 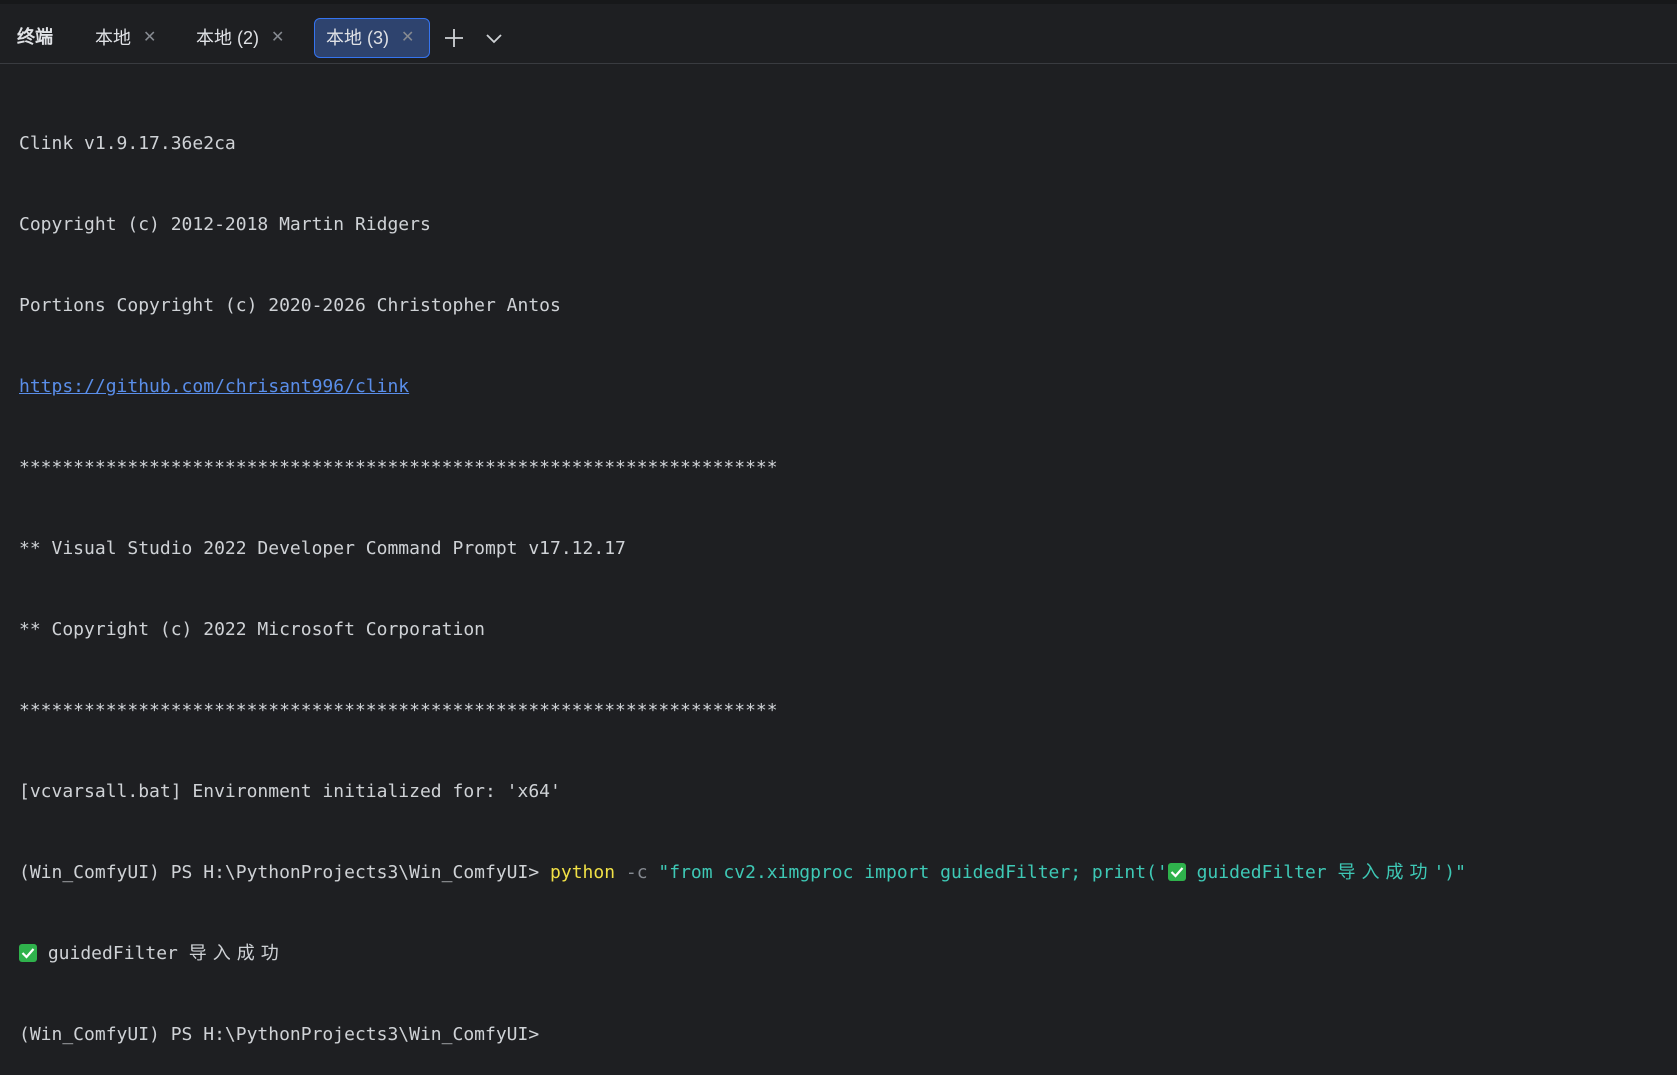 I want to click on panel-title: 终端, so click(x=35, y=37).